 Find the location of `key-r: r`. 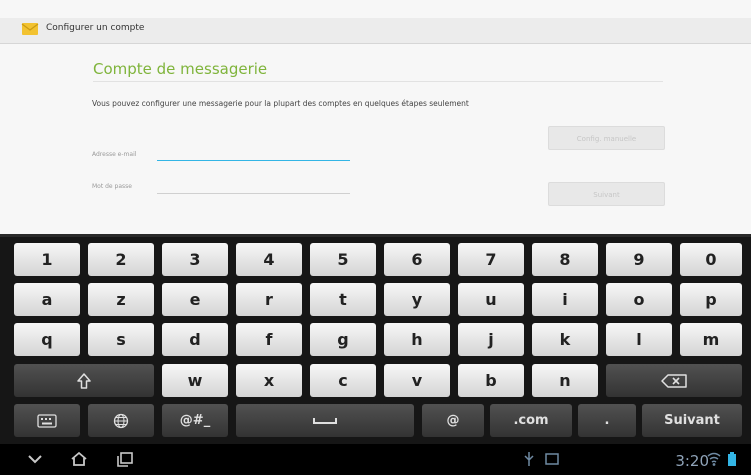

key-r: r is located at coordinates (269, 299).